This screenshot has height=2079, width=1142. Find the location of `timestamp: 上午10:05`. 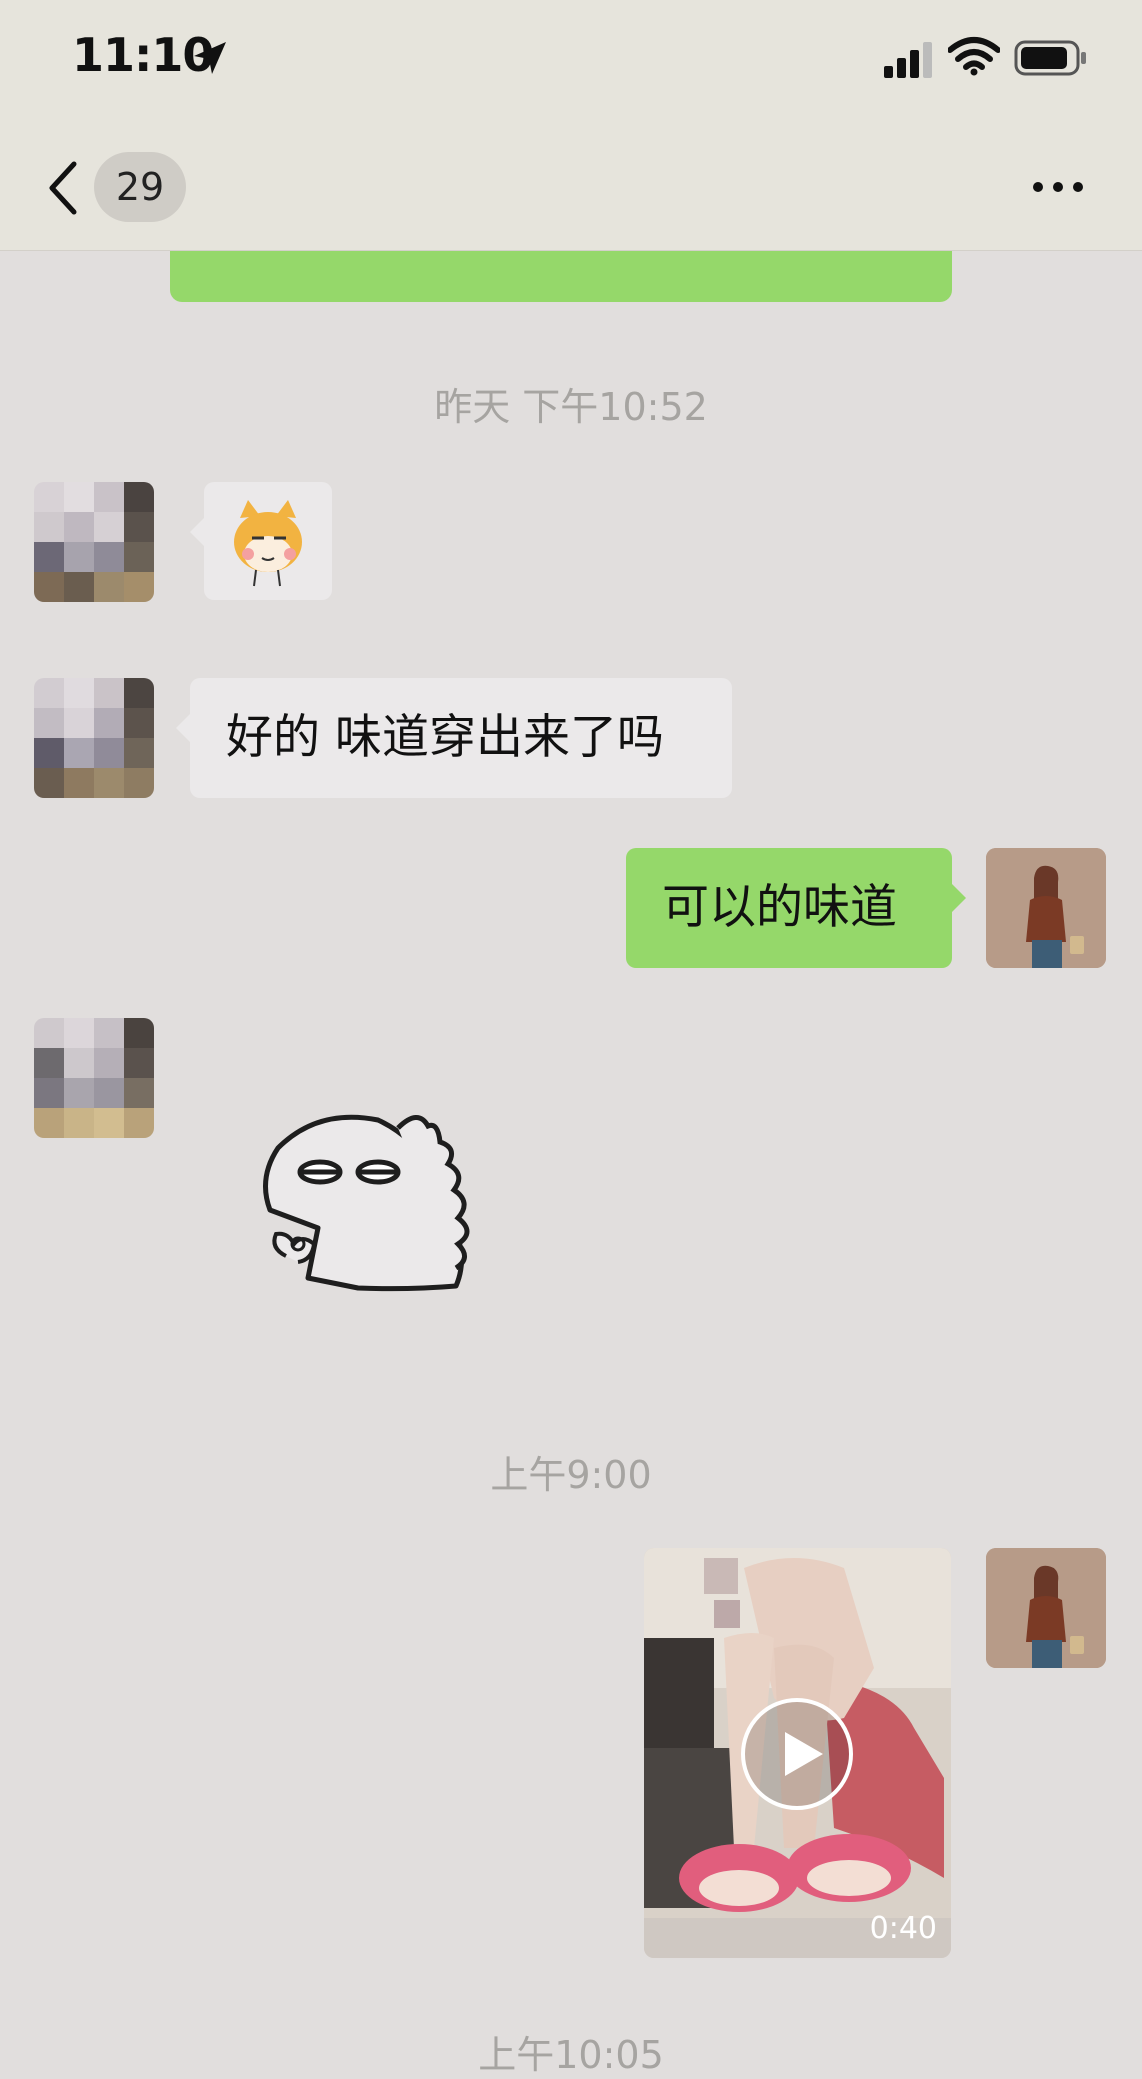

timestamp: 上午10:05 is located at coordinates (571, 2055).